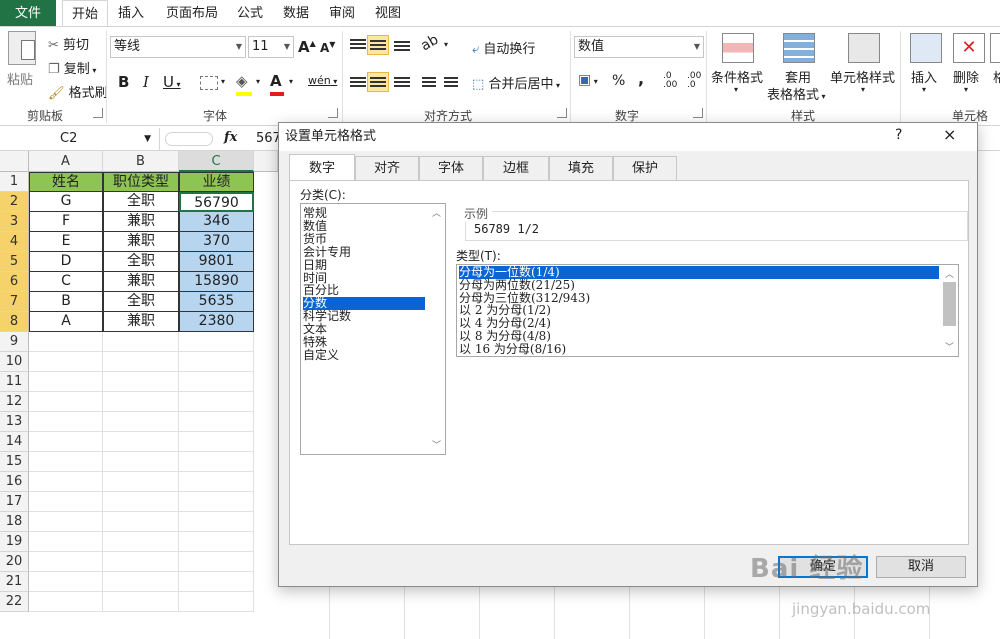  What do you see at coordinates (14, 322) in the screenshot?
I see `row-header: 8` at bounding box center [14, 322].